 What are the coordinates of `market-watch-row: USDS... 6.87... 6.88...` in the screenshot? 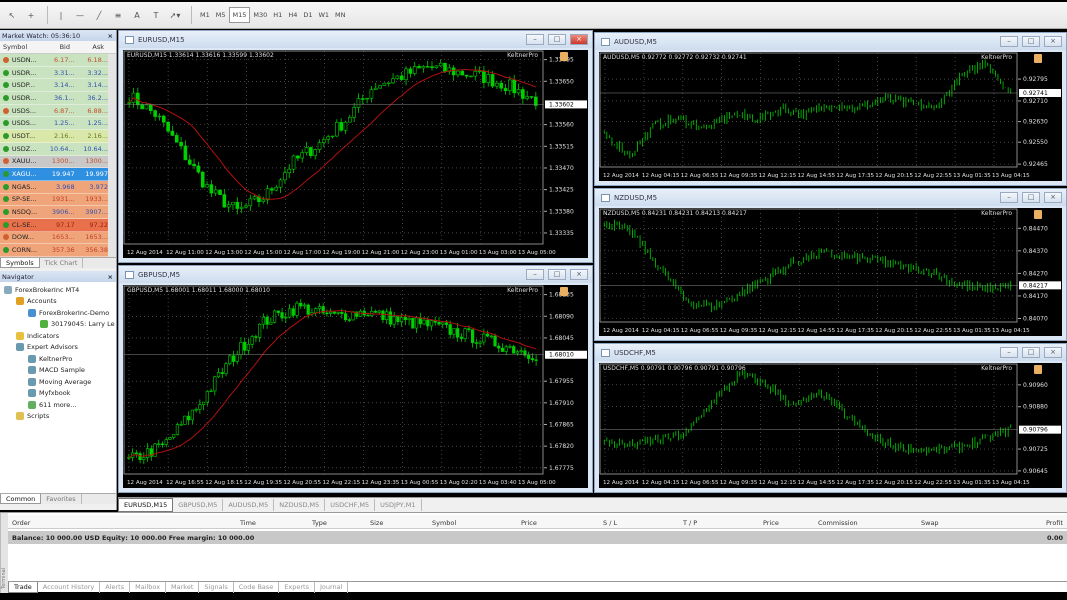 It's located at (54, 111).